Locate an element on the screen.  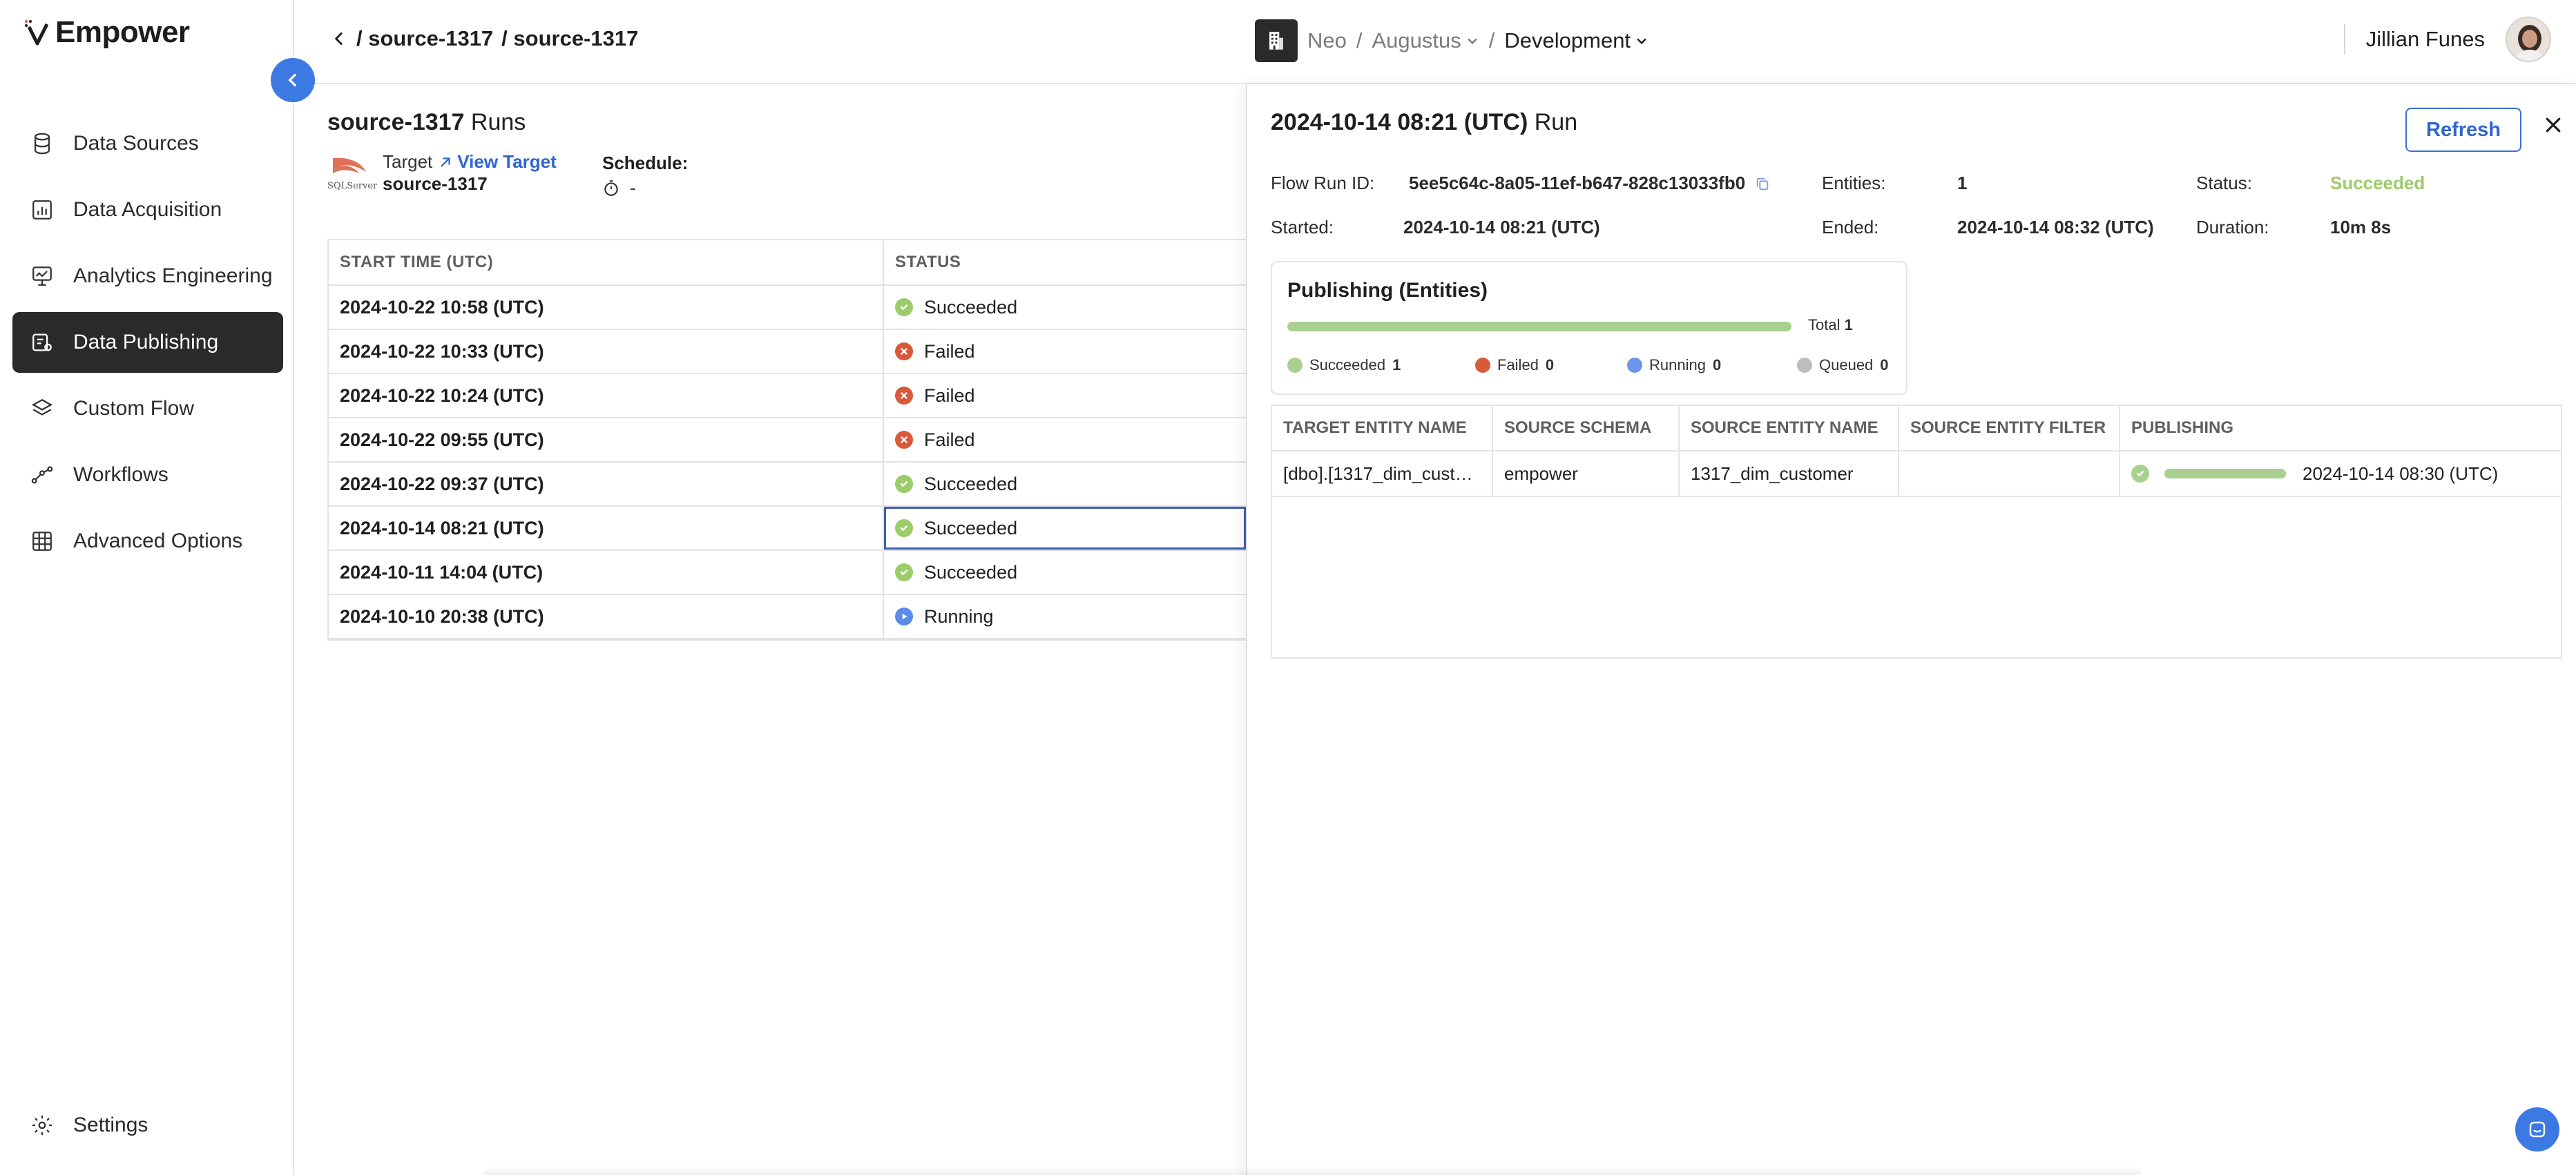
table-row: 2024-10-22 09:37 (UTC) Succeeded is located at coordinates (787, 485).